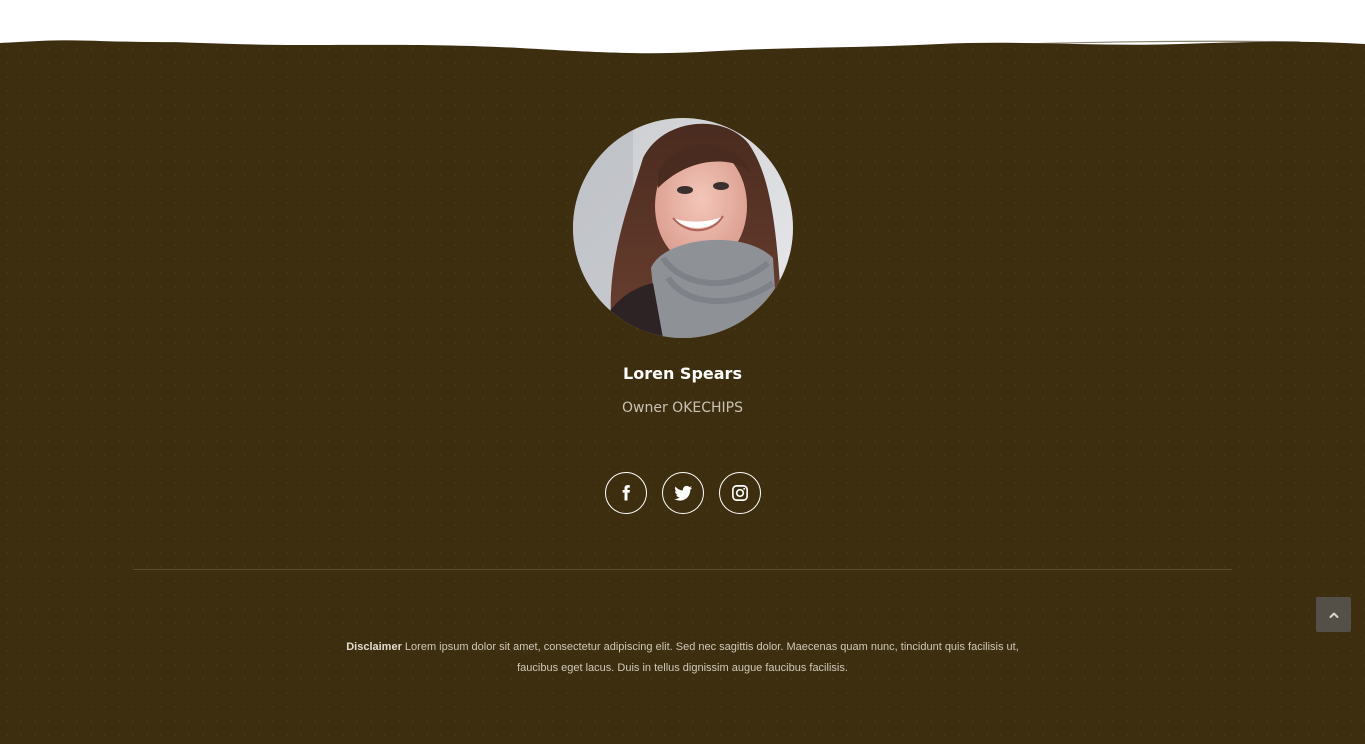 Image resolution: width=1365 pixels, height=744 pixels. What do you see at coordinates (682, 408) in the screenshot?
I see `profile-role: Owner OKECHIPS` at bounding box center [682, 408].